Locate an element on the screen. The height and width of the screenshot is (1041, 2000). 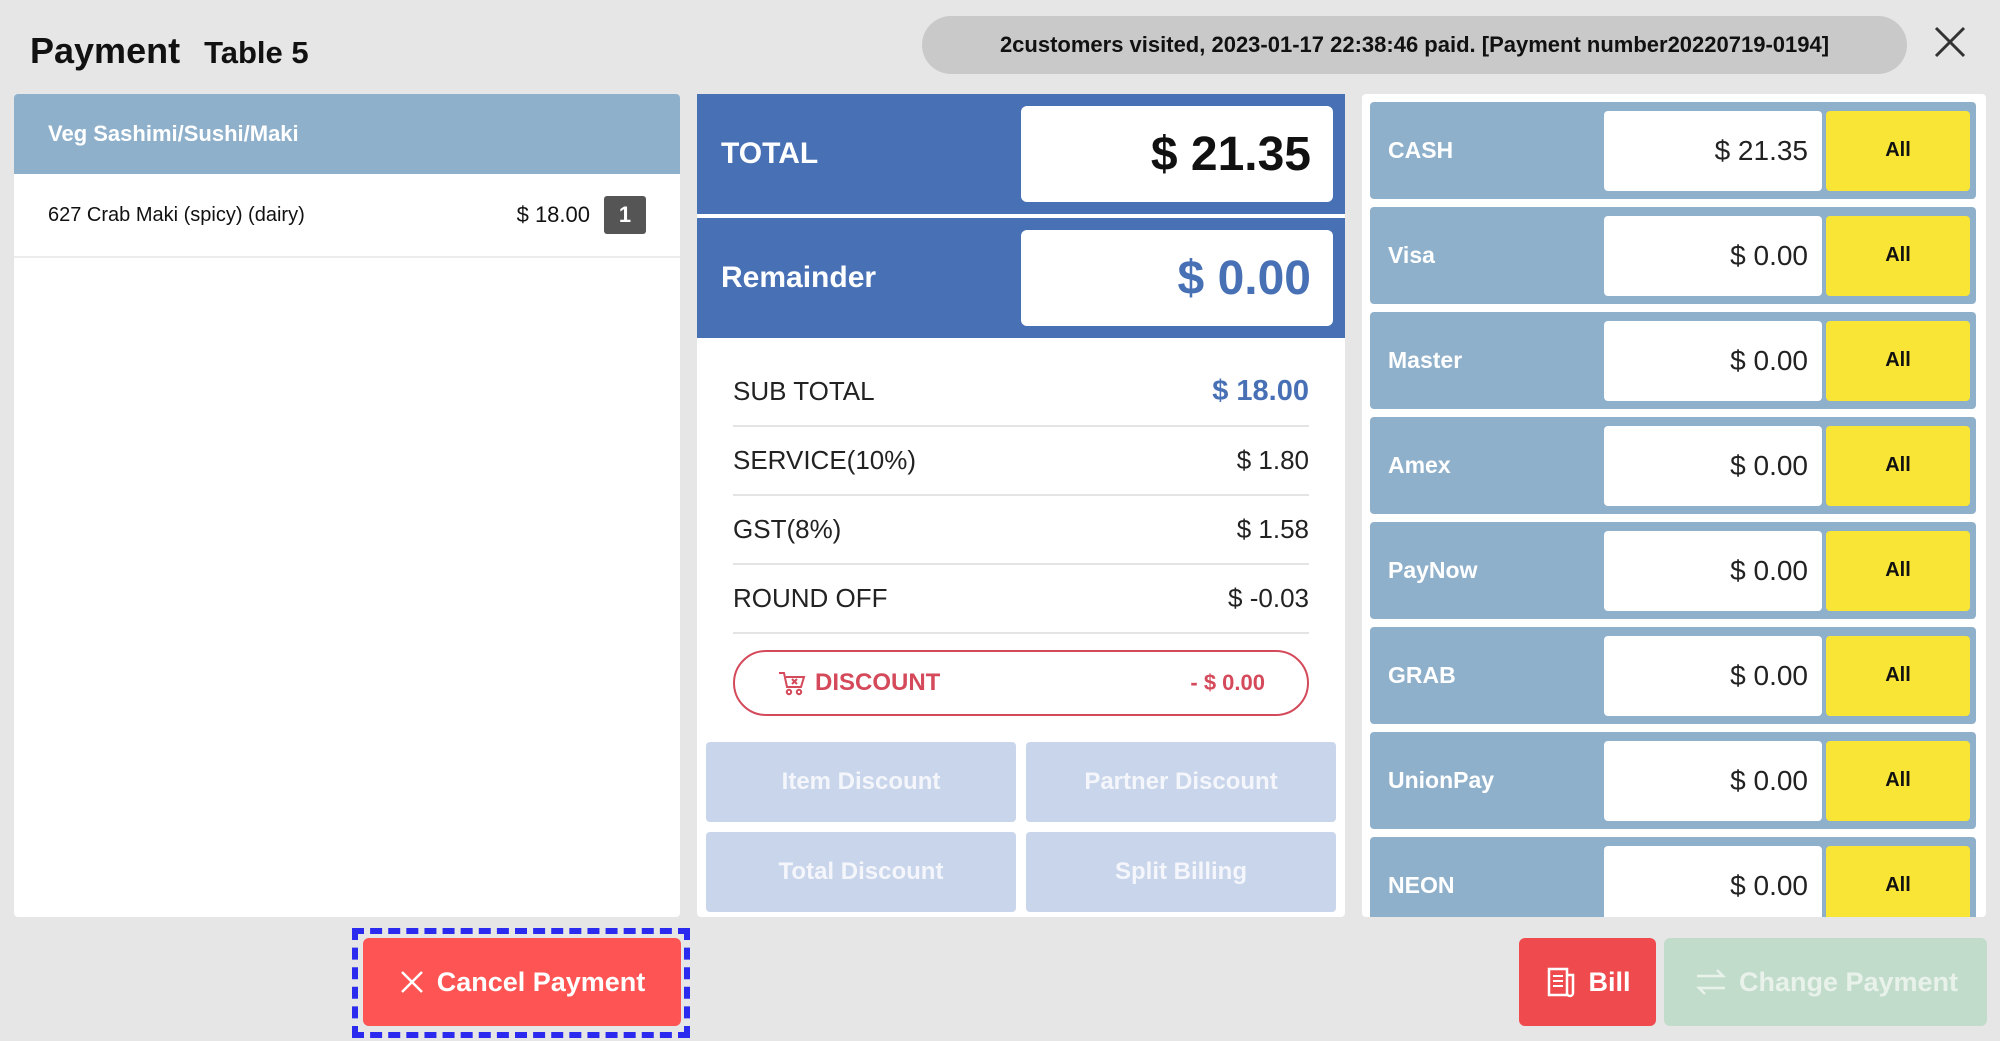
remainder-label: Remainder is located at coordinates (799, 277).